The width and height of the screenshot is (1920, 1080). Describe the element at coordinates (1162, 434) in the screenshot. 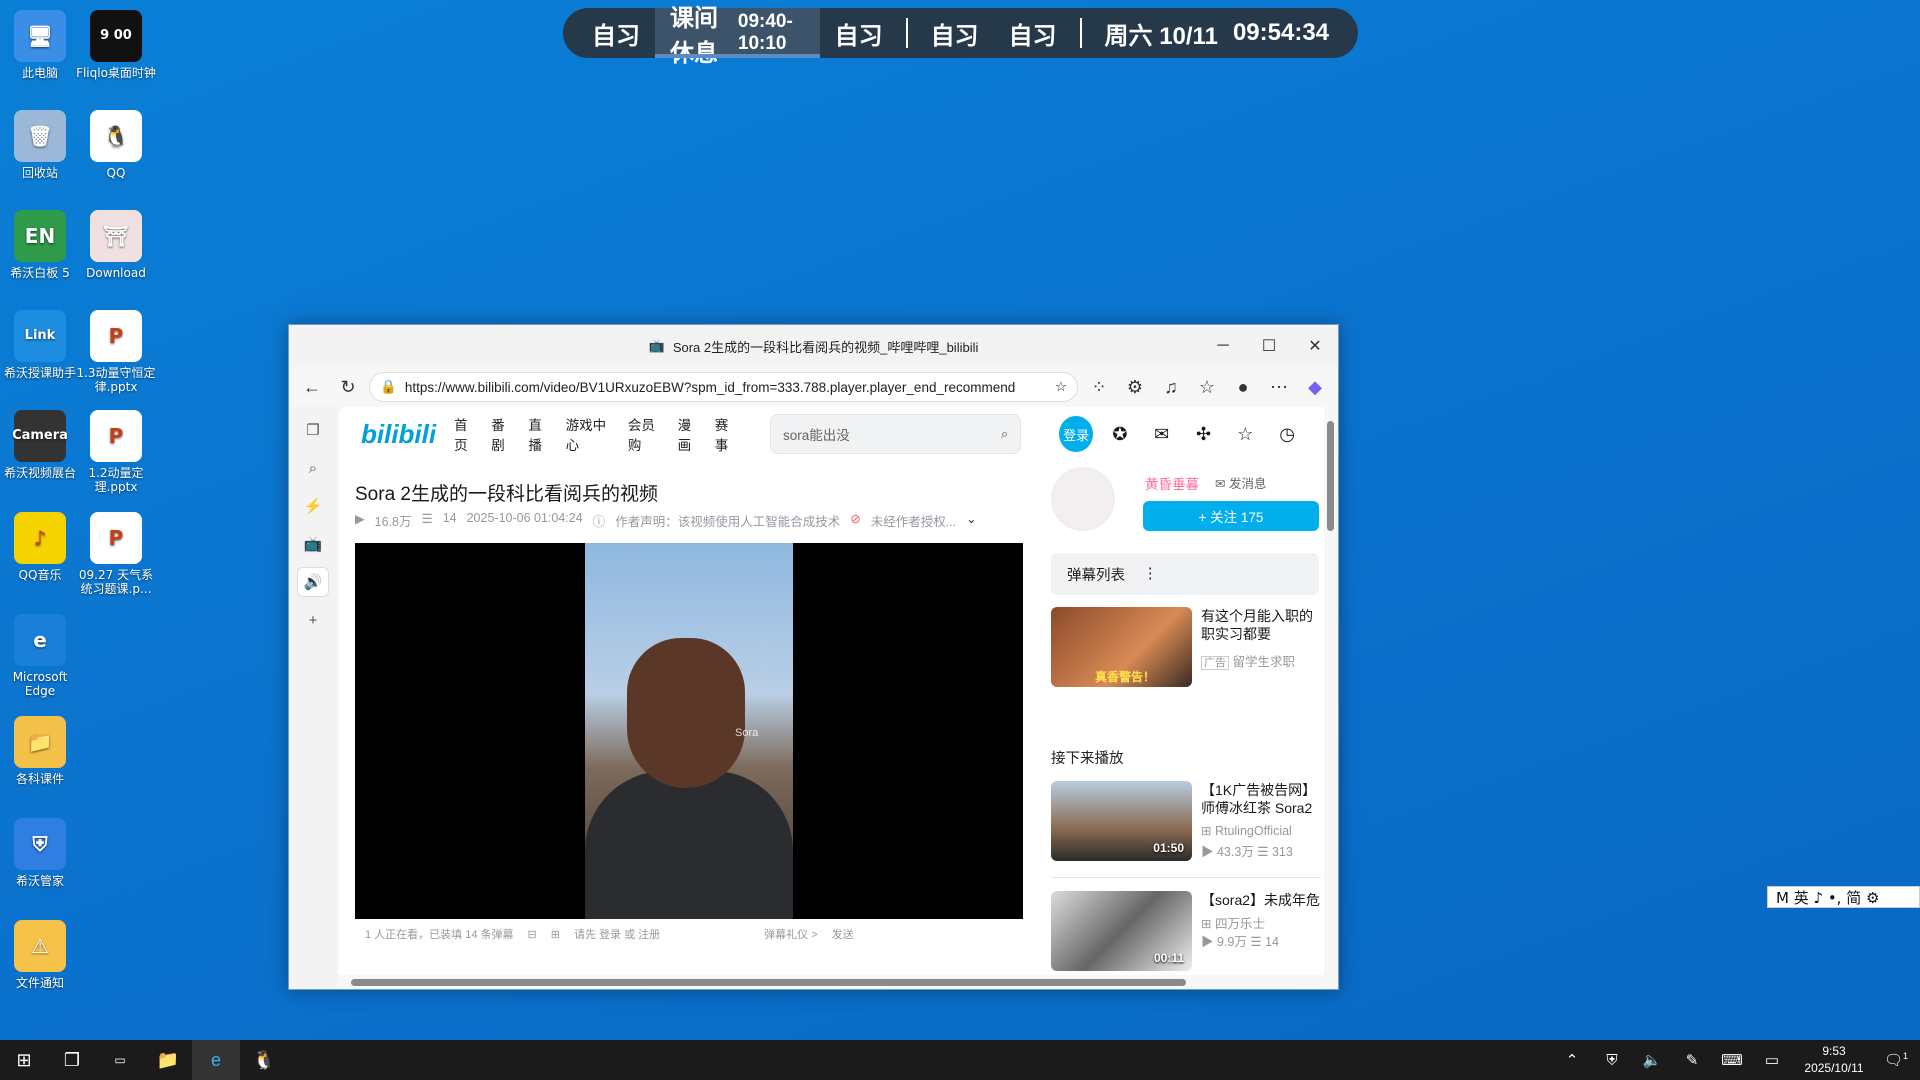

I see `message-icon: ✉` at that location.